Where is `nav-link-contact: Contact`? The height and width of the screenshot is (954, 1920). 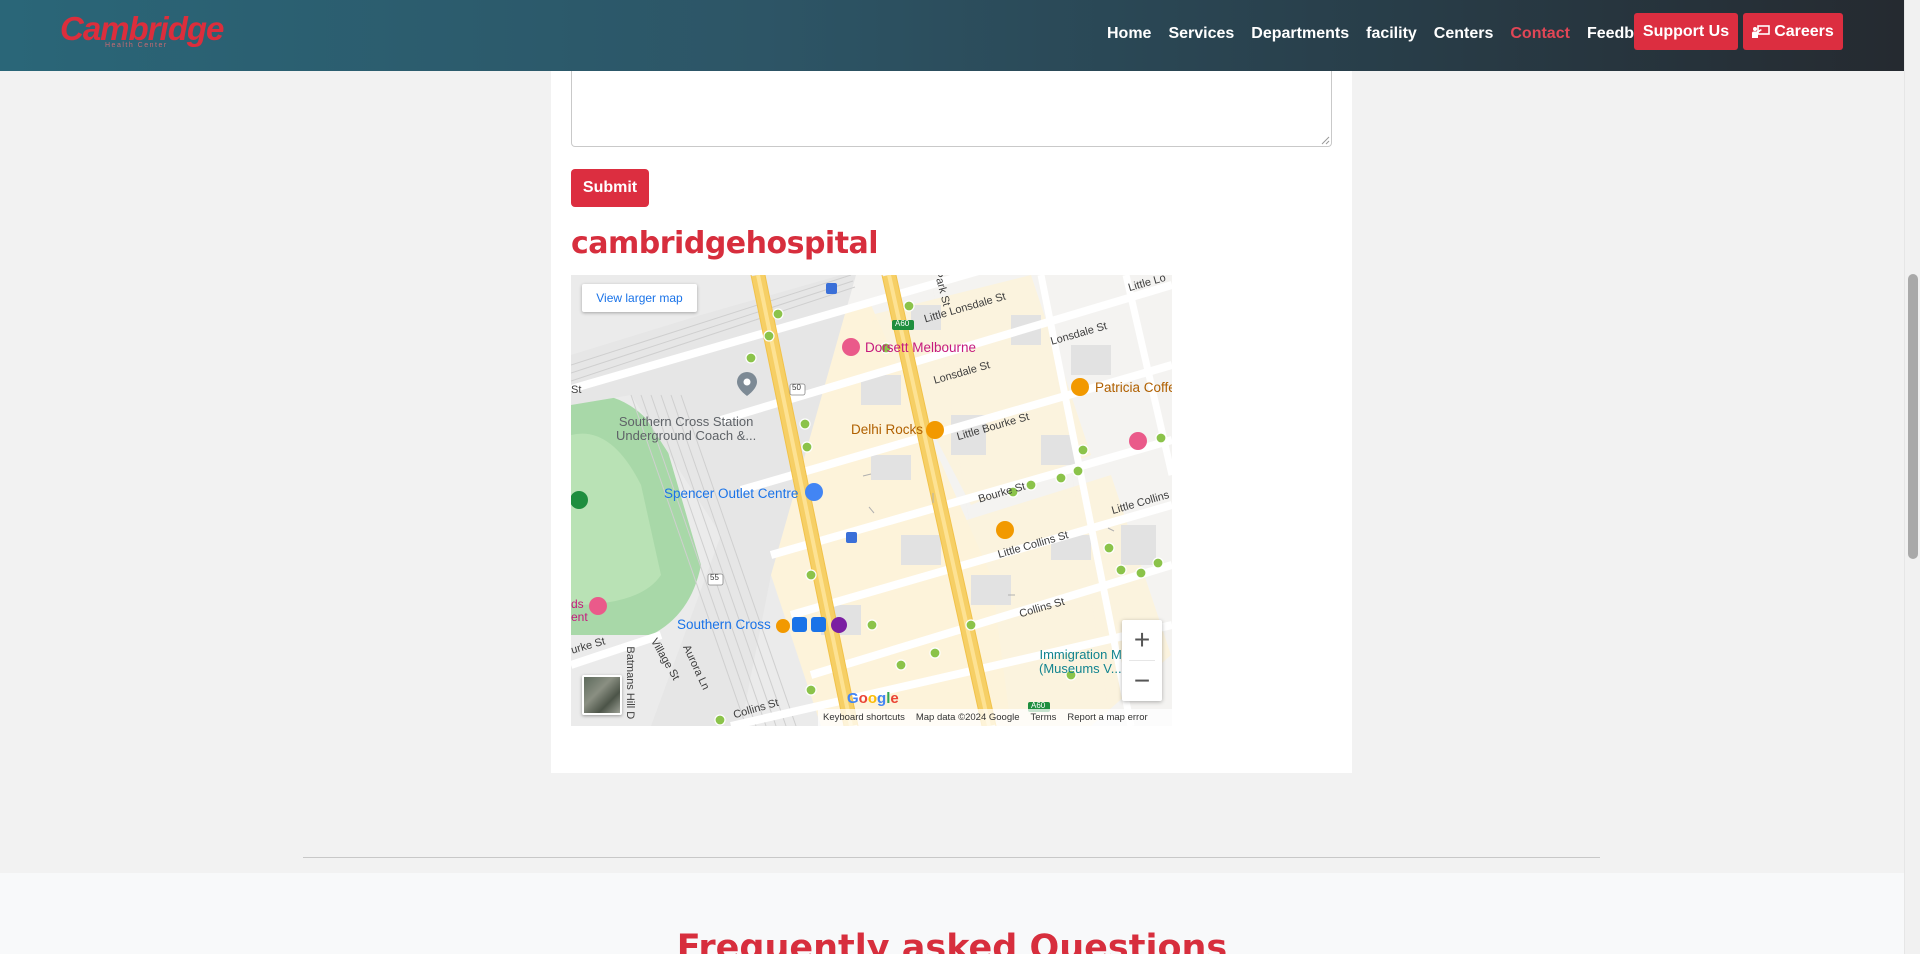
nav-link-contact: Contact is located at coordinates (1540, 34).